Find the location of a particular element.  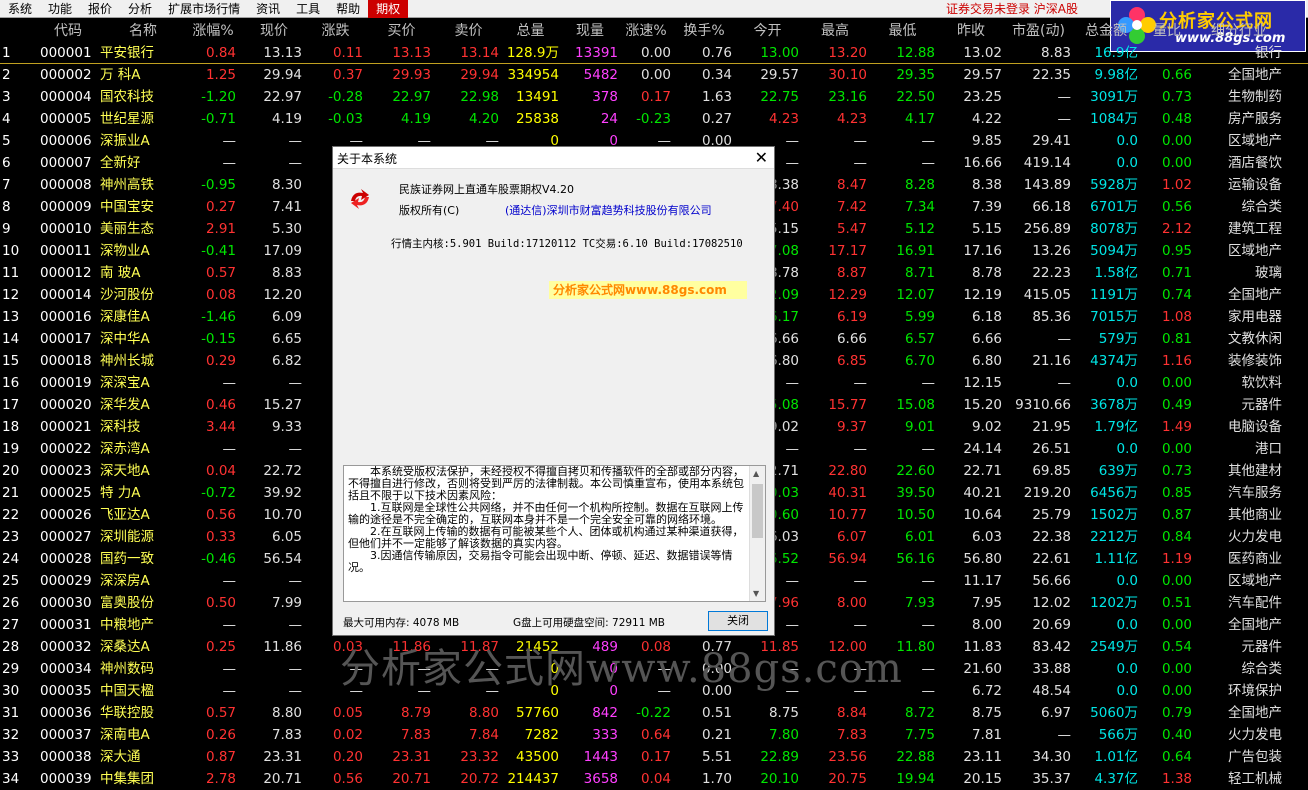

column-header: 昨收 is located at coordinates (971, 31).